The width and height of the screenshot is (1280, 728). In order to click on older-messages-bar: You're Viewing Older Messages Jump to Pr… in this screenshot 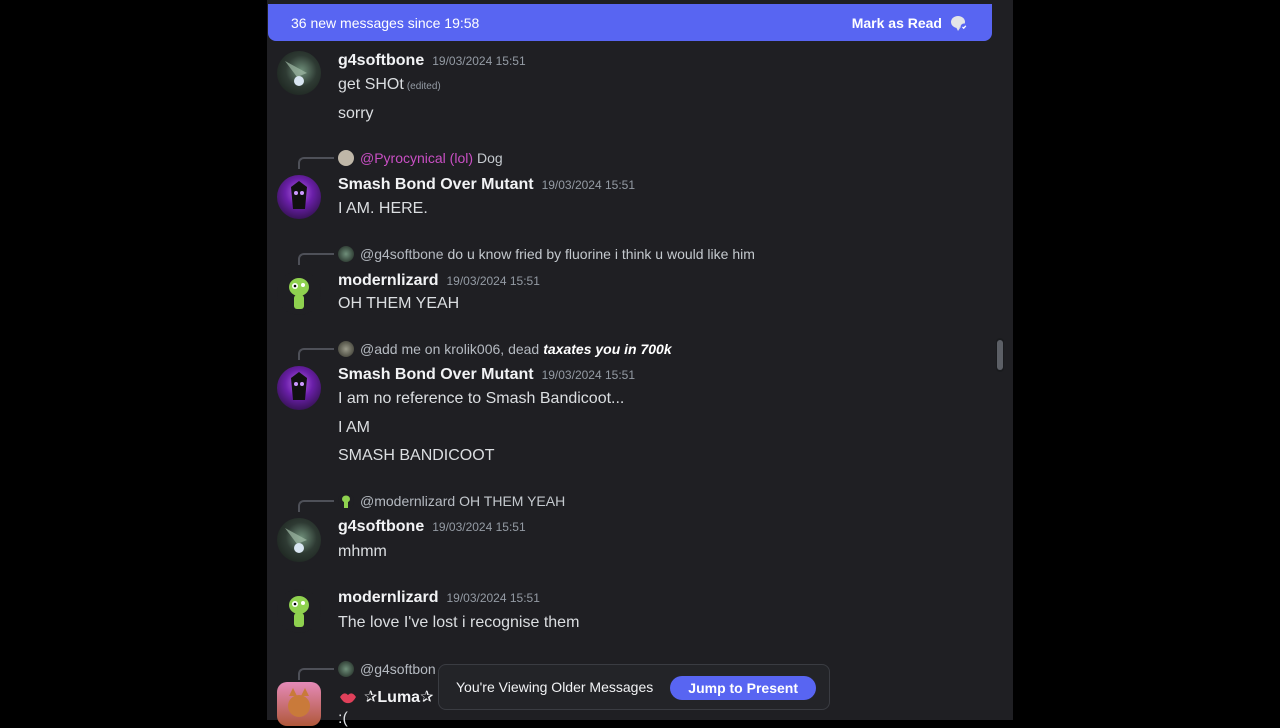, I will do `click(634, 687)`.